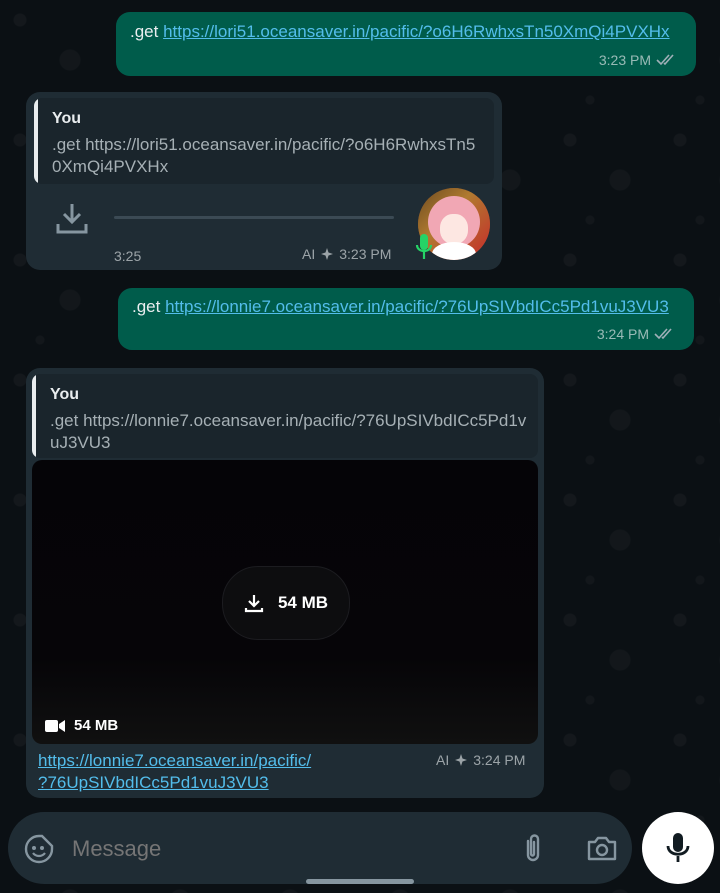  I want to click on message-meta: AI 3:24 PM, so click(480, 760).